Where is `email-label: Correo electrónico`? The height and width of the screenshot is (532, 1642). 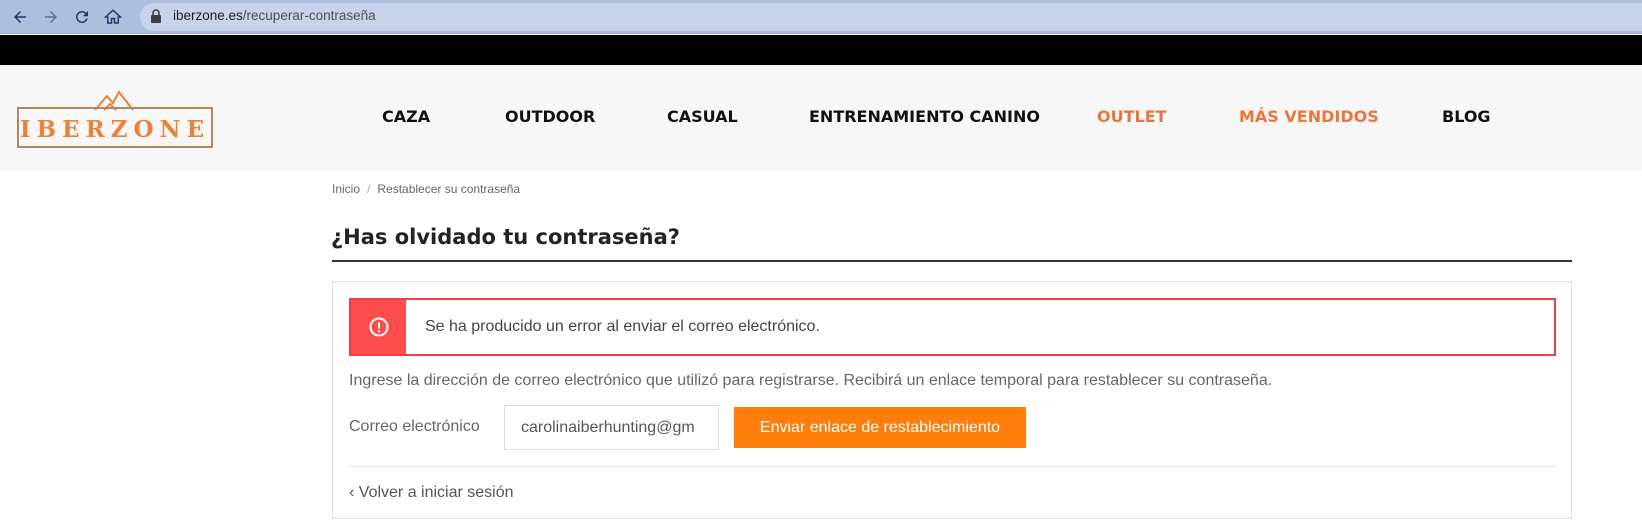
email-label: Correo electrónico is located at coordinates (414, 426).